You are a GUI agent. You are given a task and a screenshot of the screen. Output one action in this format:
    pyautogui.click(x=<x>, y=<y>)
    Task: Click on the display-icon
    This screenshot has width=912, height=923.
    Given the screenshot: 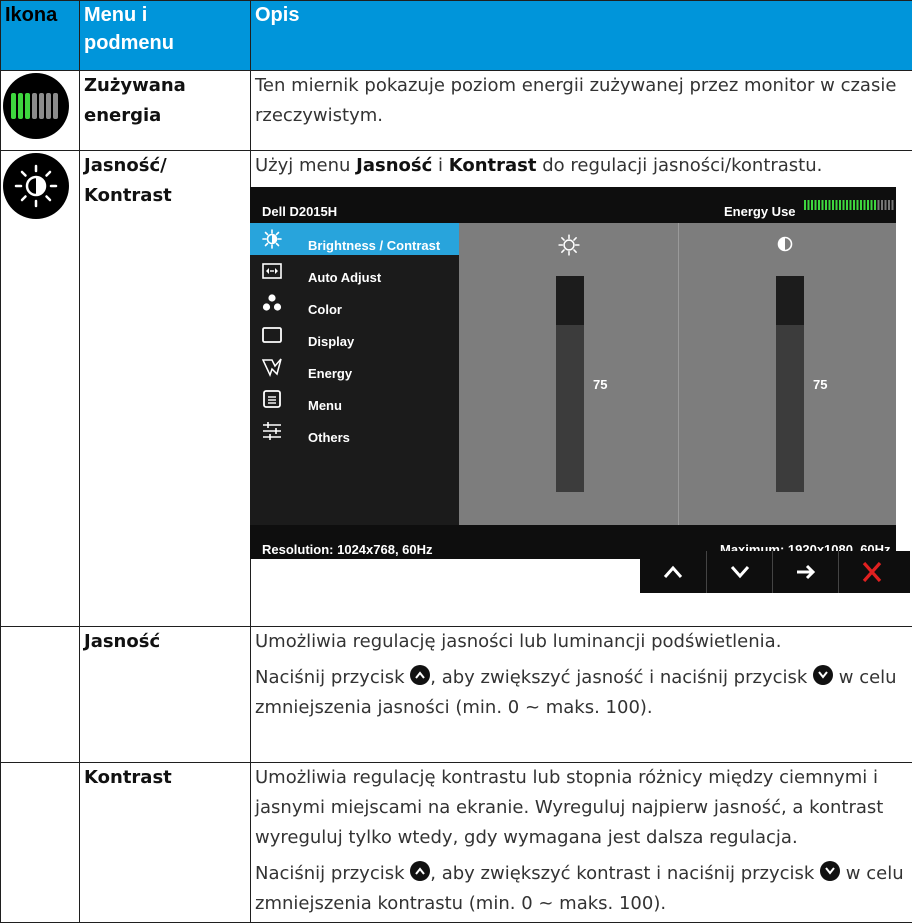 What is the action you would take?
    pyautogui.click(x=272, y=335)
    